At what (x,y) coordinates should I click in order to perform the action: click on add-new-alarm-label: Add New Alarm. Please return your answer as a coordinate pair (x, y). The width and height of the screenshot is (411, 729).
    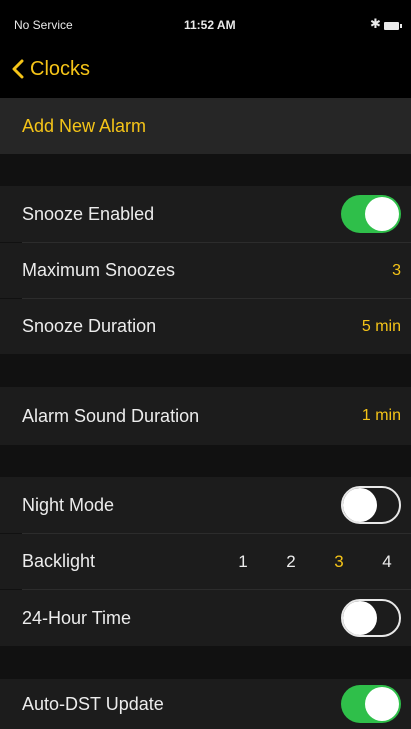
    Looking at the image, I should click on (84, 125).